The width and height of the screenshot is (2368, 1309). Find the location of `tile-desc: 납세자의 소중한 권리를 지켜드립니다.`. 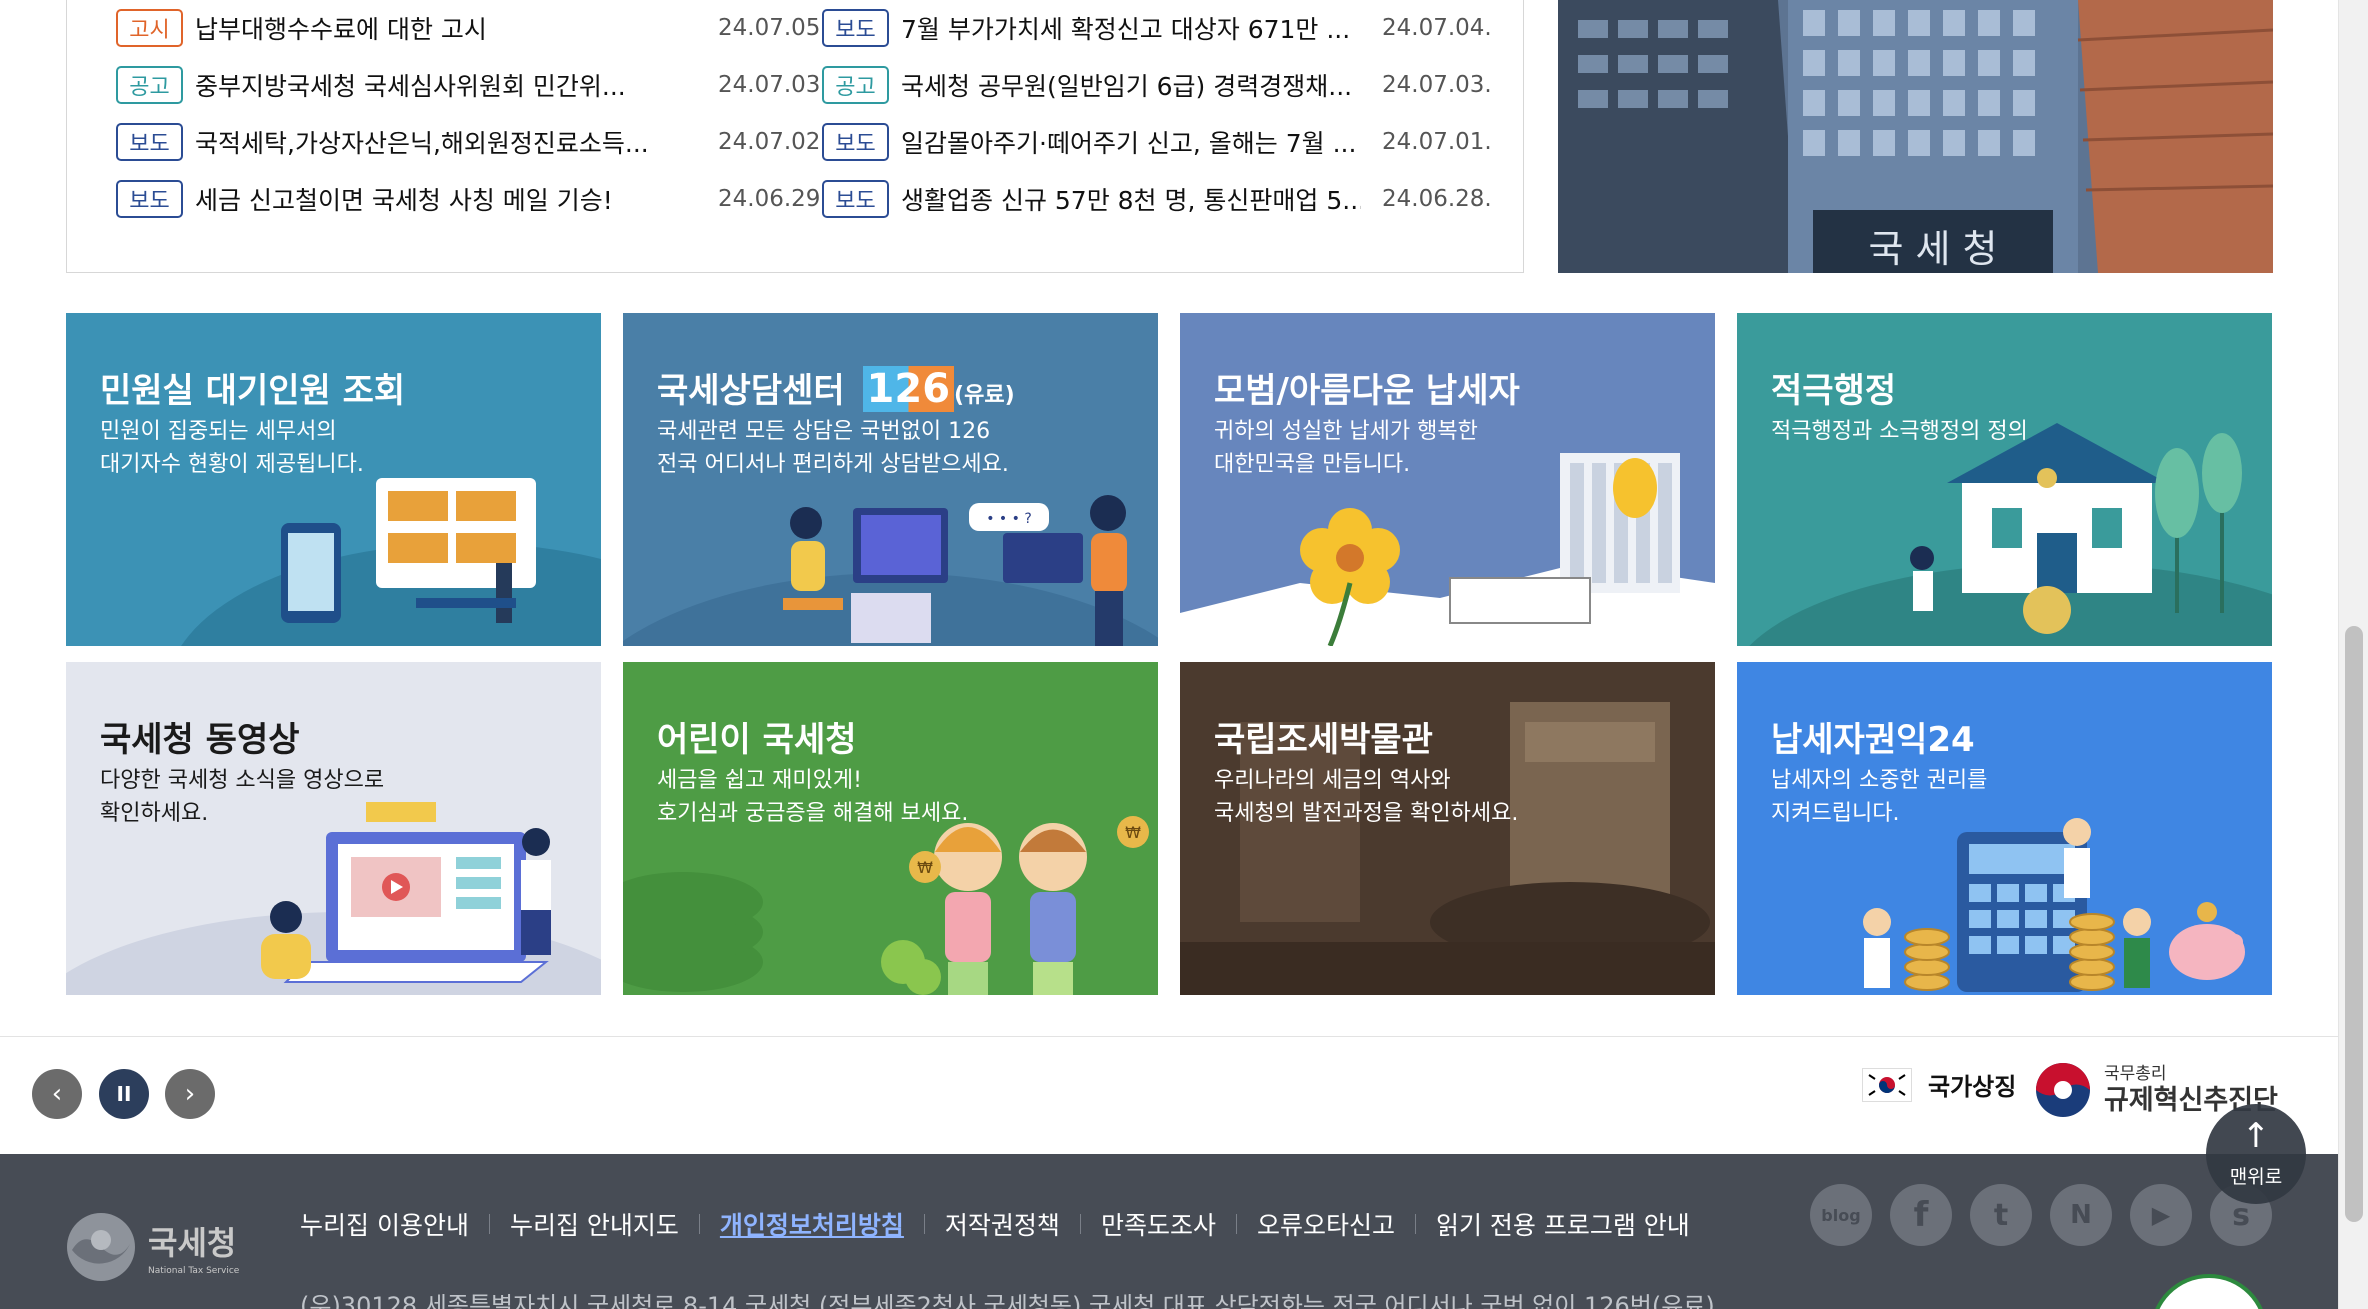

tile-desc: 납세자의 소중한 권리를 지켜드립니다. is located at coordinates (1879, 797).